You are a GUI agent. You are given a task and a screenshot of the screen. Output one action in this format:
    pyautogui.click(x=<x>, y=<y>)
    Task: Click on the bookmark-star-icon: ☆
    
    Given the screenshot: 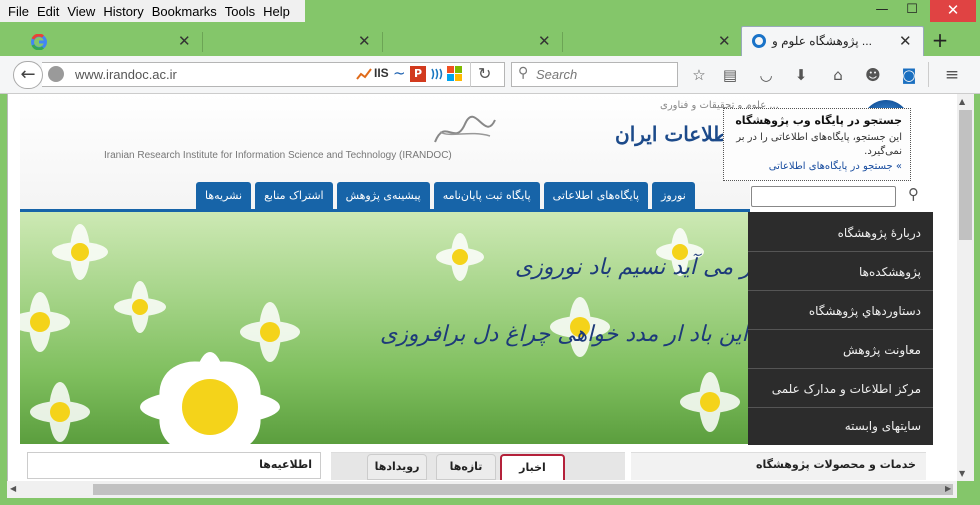 What is the action you would take?
    pyautogui.click(x=699, y=75)
    